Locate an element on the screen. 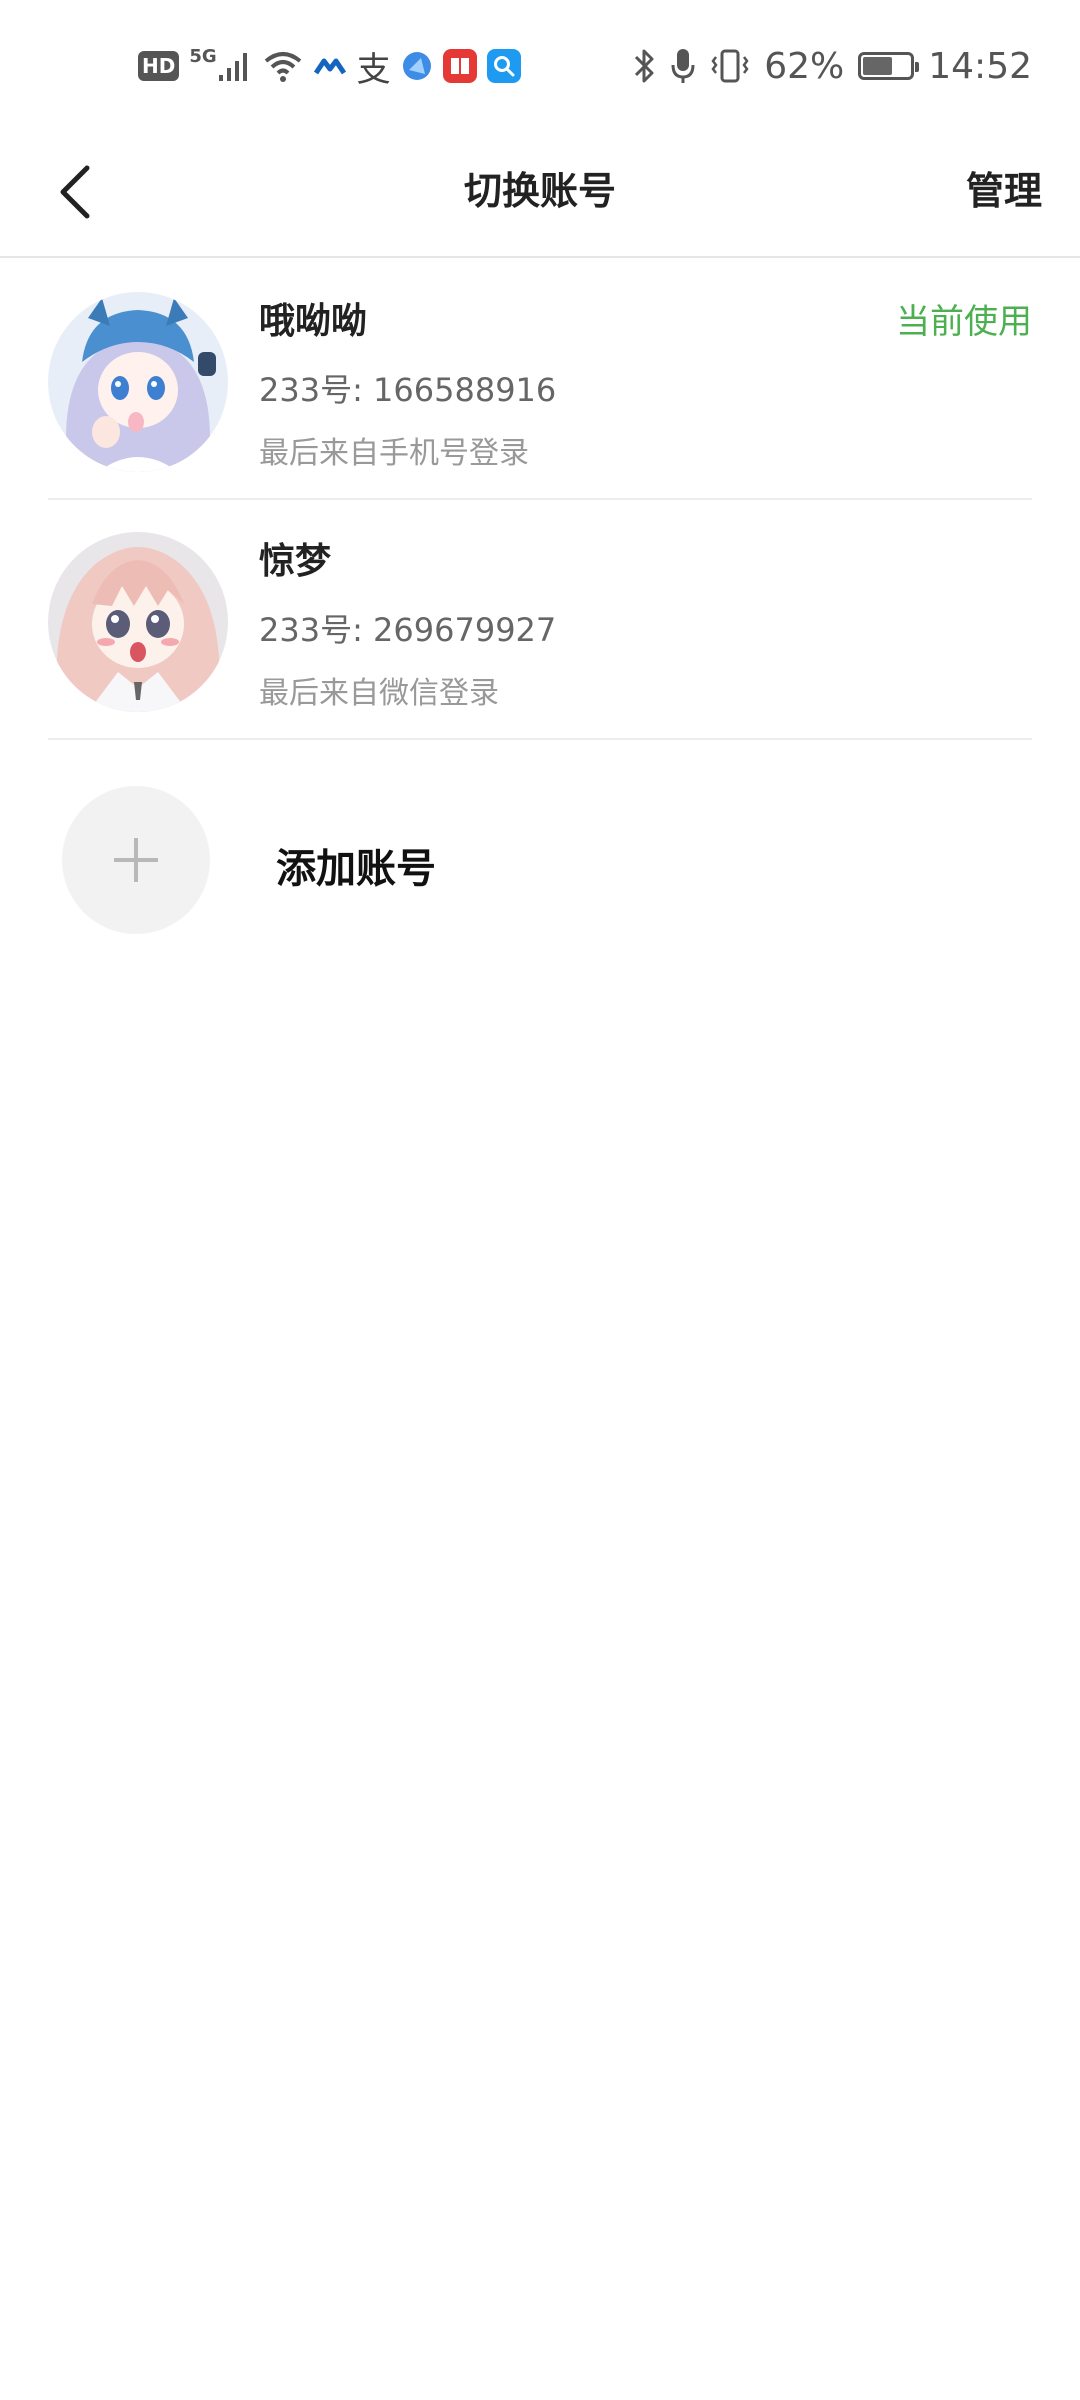 This screenshot has height=2400, width=1080. account-item: 哦呦呦 233号: 166588916 最后来自手机号登录 当前使用 is located at coordinates (540, 380).